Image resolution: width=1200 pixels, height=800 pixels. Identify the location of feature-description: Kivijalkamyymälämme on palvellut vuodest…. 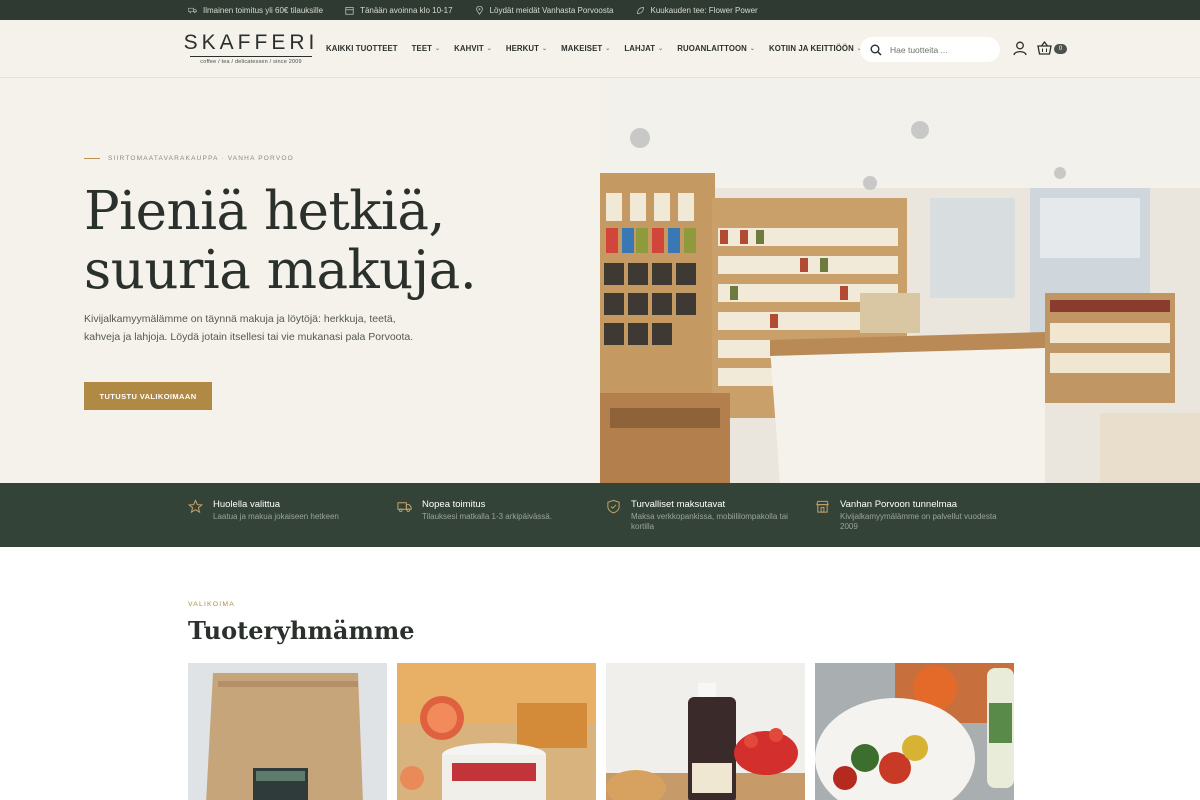
(918, 521).